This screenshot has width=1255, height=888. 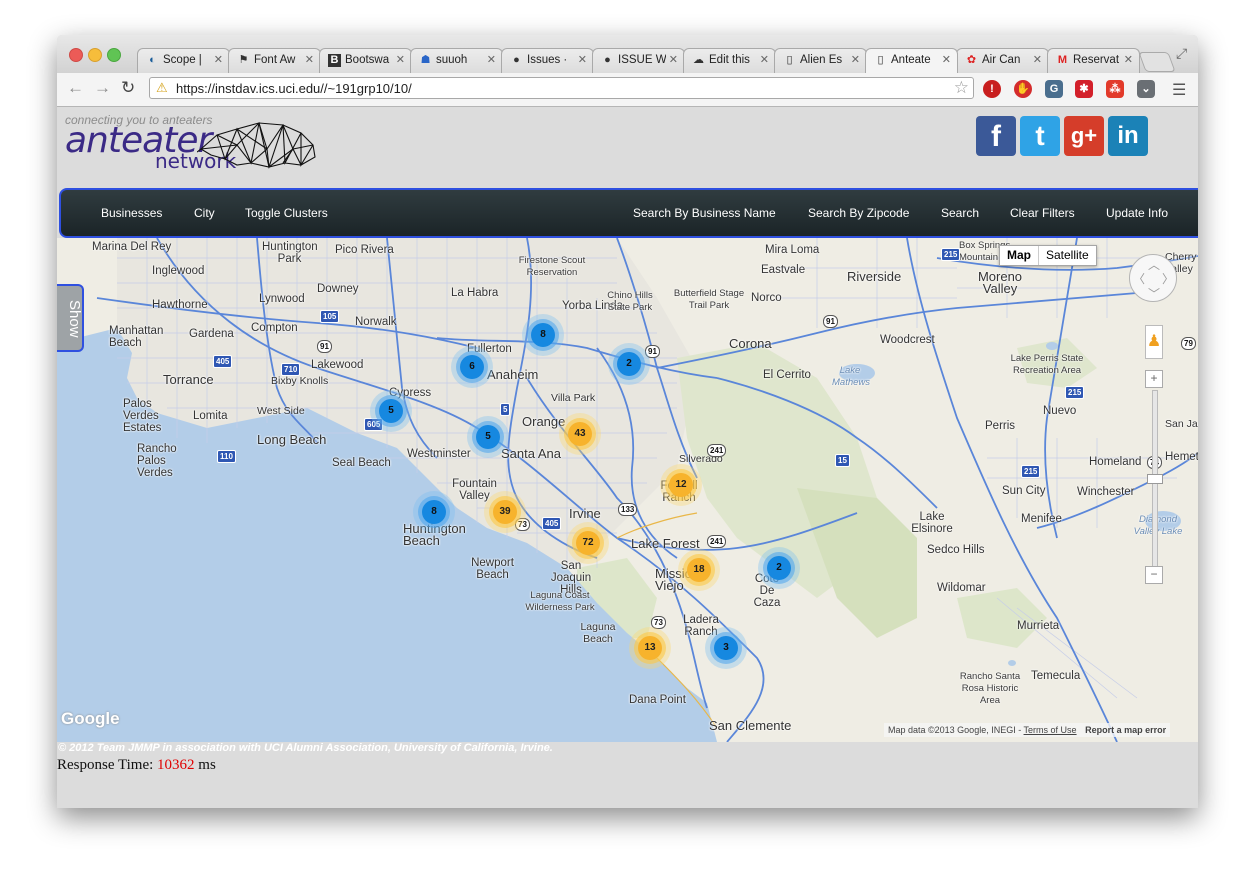 What do you see at coordinates (75, 88) in the screenshot?
I see `back-arrow-icon: ←` at bounding box center [75, 88].